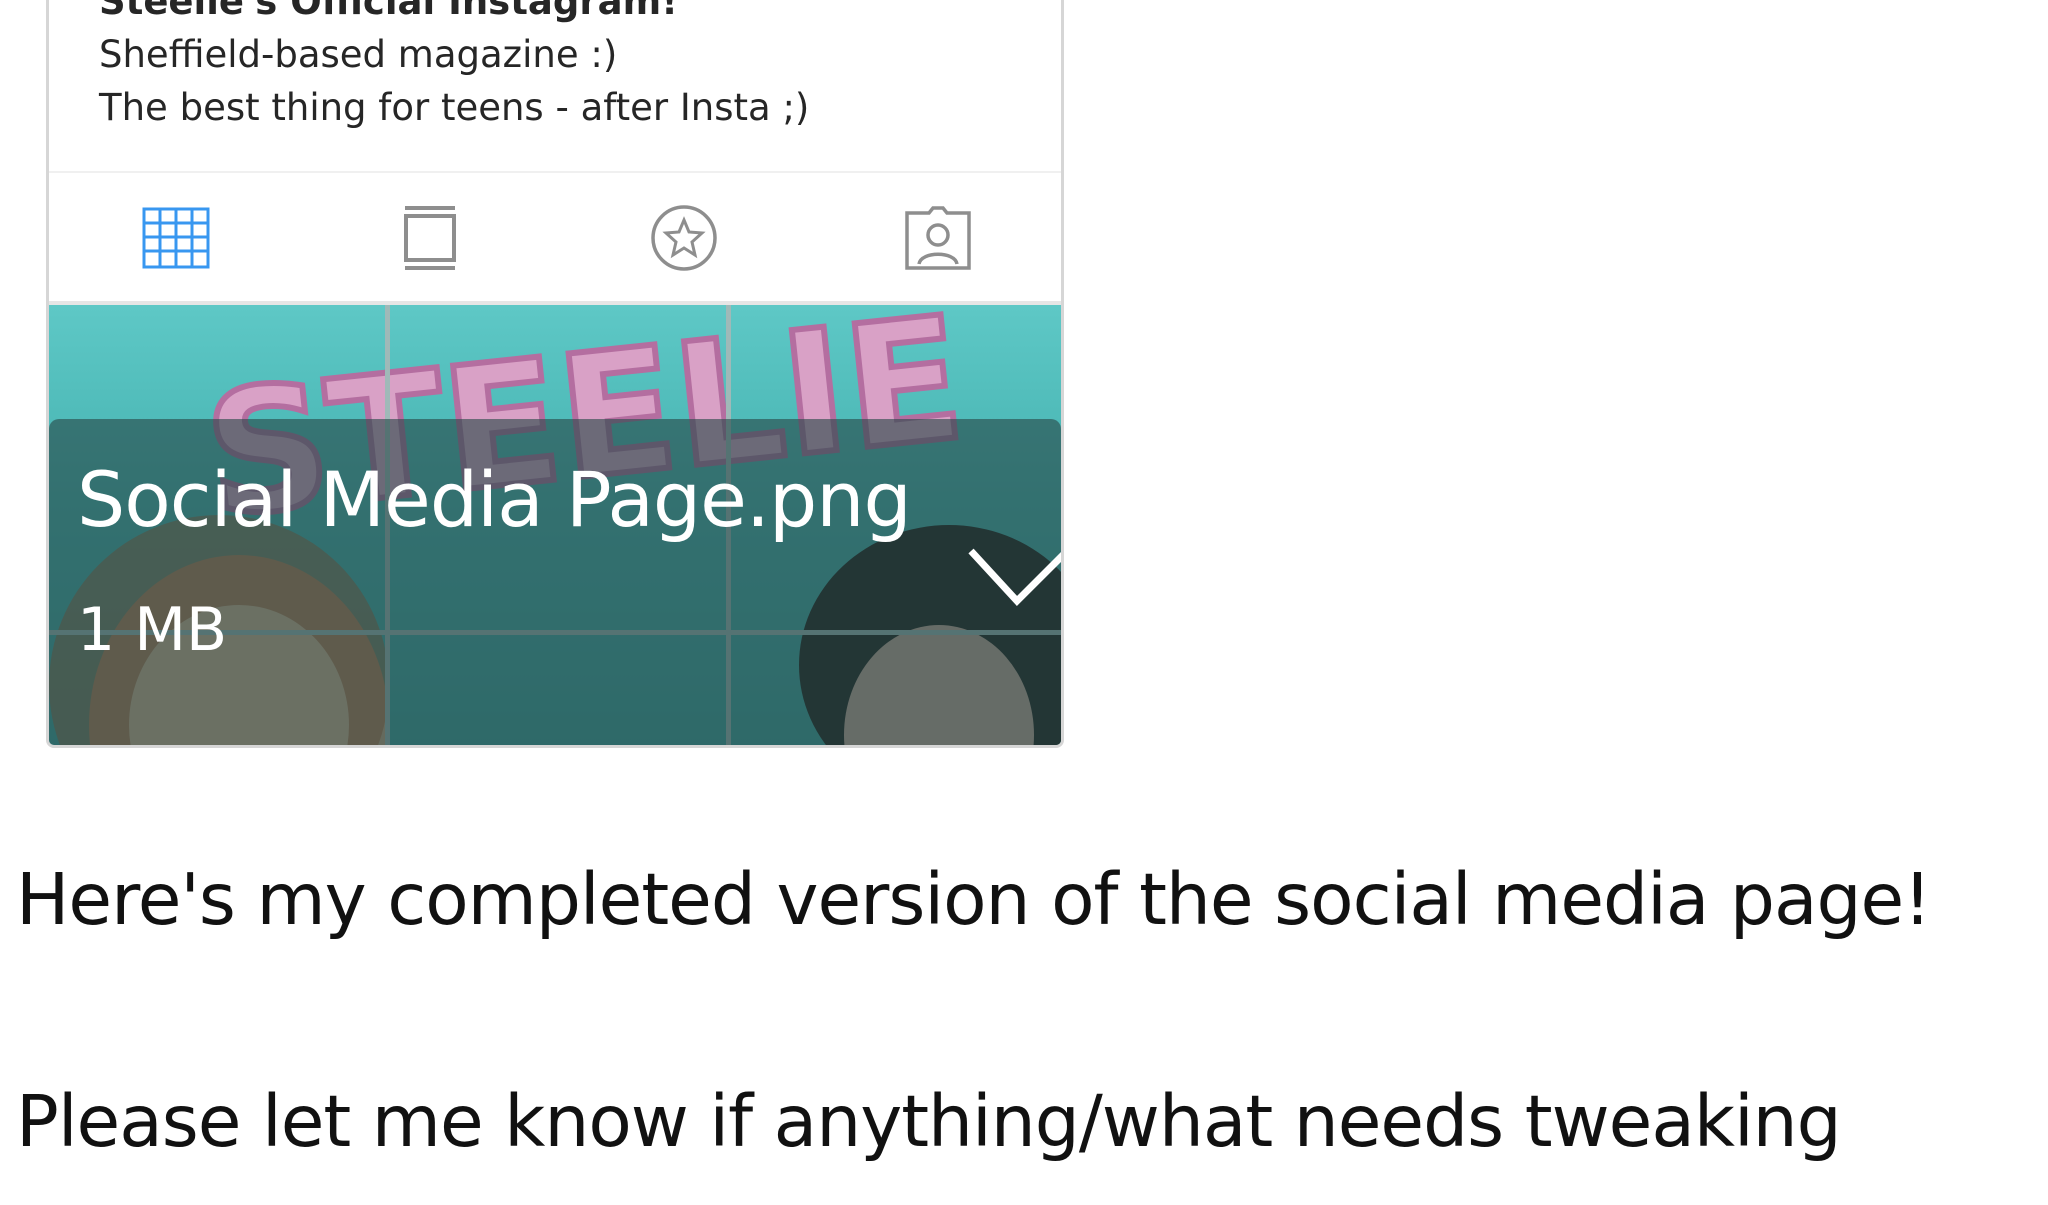 The width and height of the screenshot is (2048, 1205). I want to click on profile-tab-bar, so click(555, 238).